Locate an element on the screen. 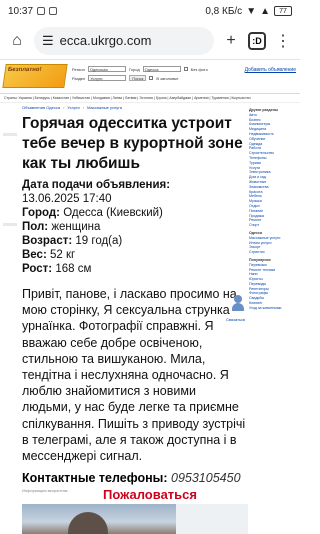  app-icon is located at coordinates (53, 11).